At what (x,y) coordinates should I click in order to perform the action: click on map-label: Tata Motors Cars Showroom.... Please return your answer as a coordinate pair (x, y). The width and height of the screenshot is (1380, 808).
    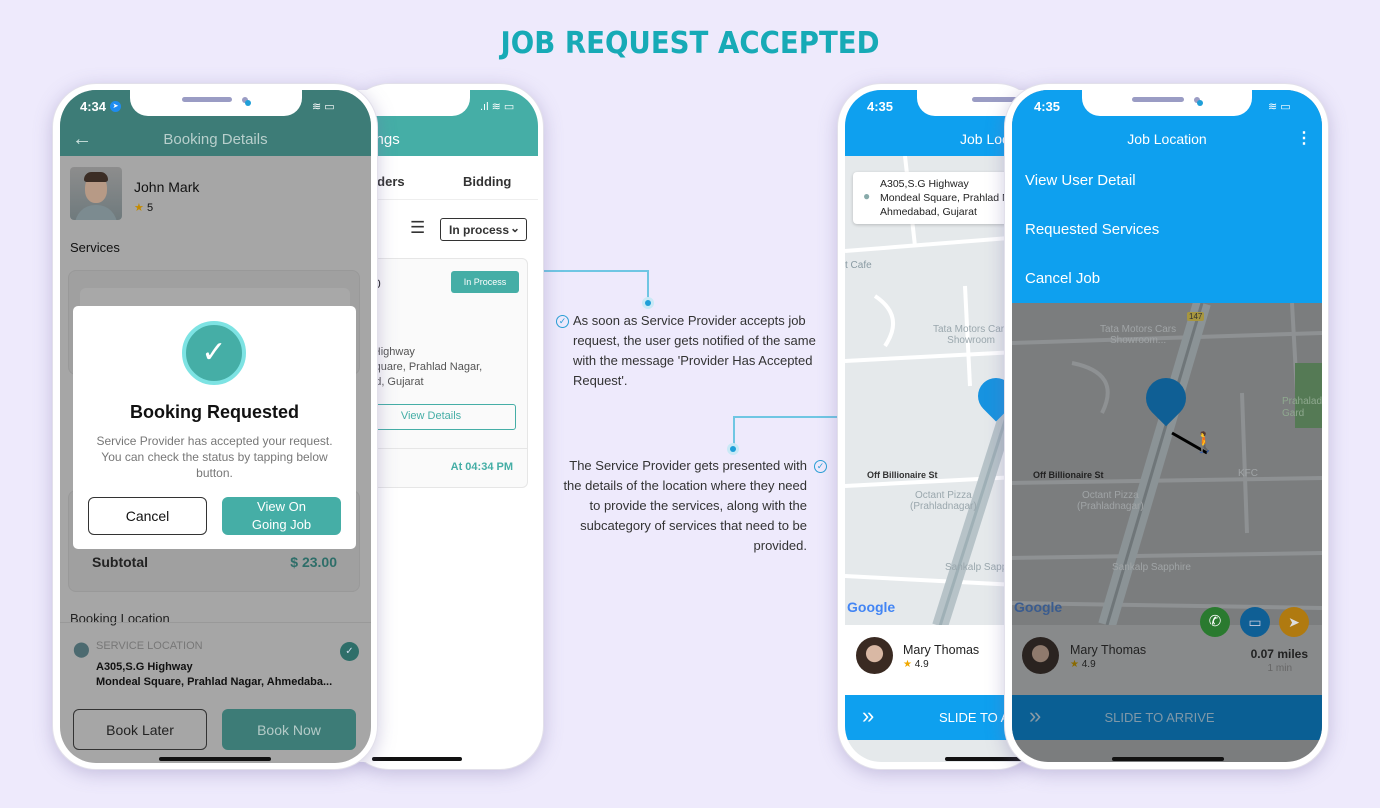
    Looking at the image, I should click on (1138, 335).